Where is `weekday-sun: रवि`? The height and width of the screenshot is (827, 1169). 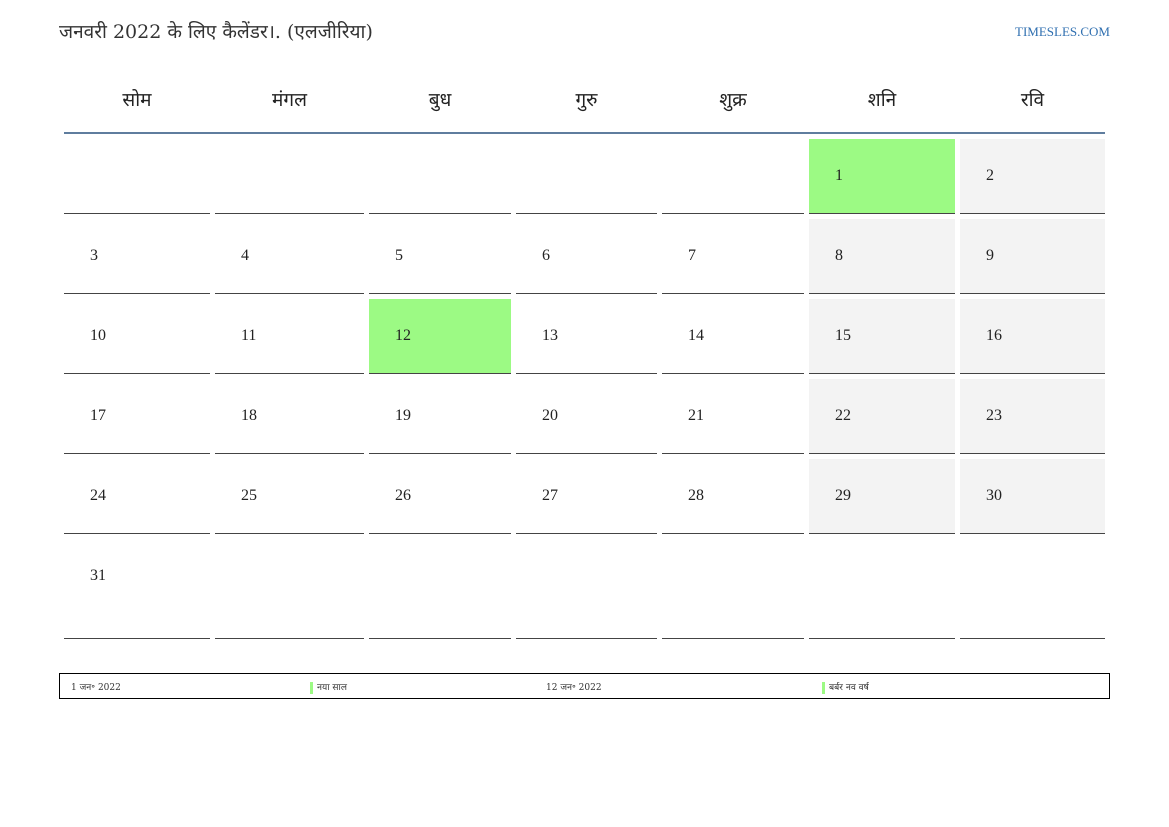 weekday-sun: रवि is located at coordinates (1032, 100).